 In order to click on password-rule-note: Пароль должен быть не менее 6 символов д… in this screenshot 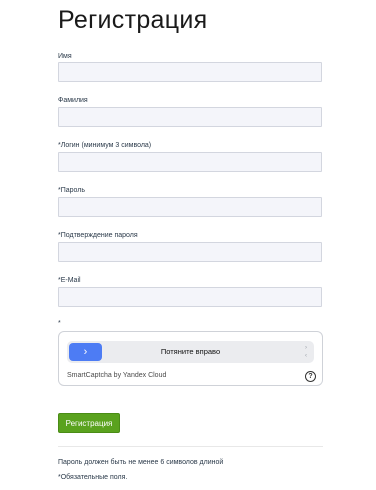, I will do `click(141, 462)`.